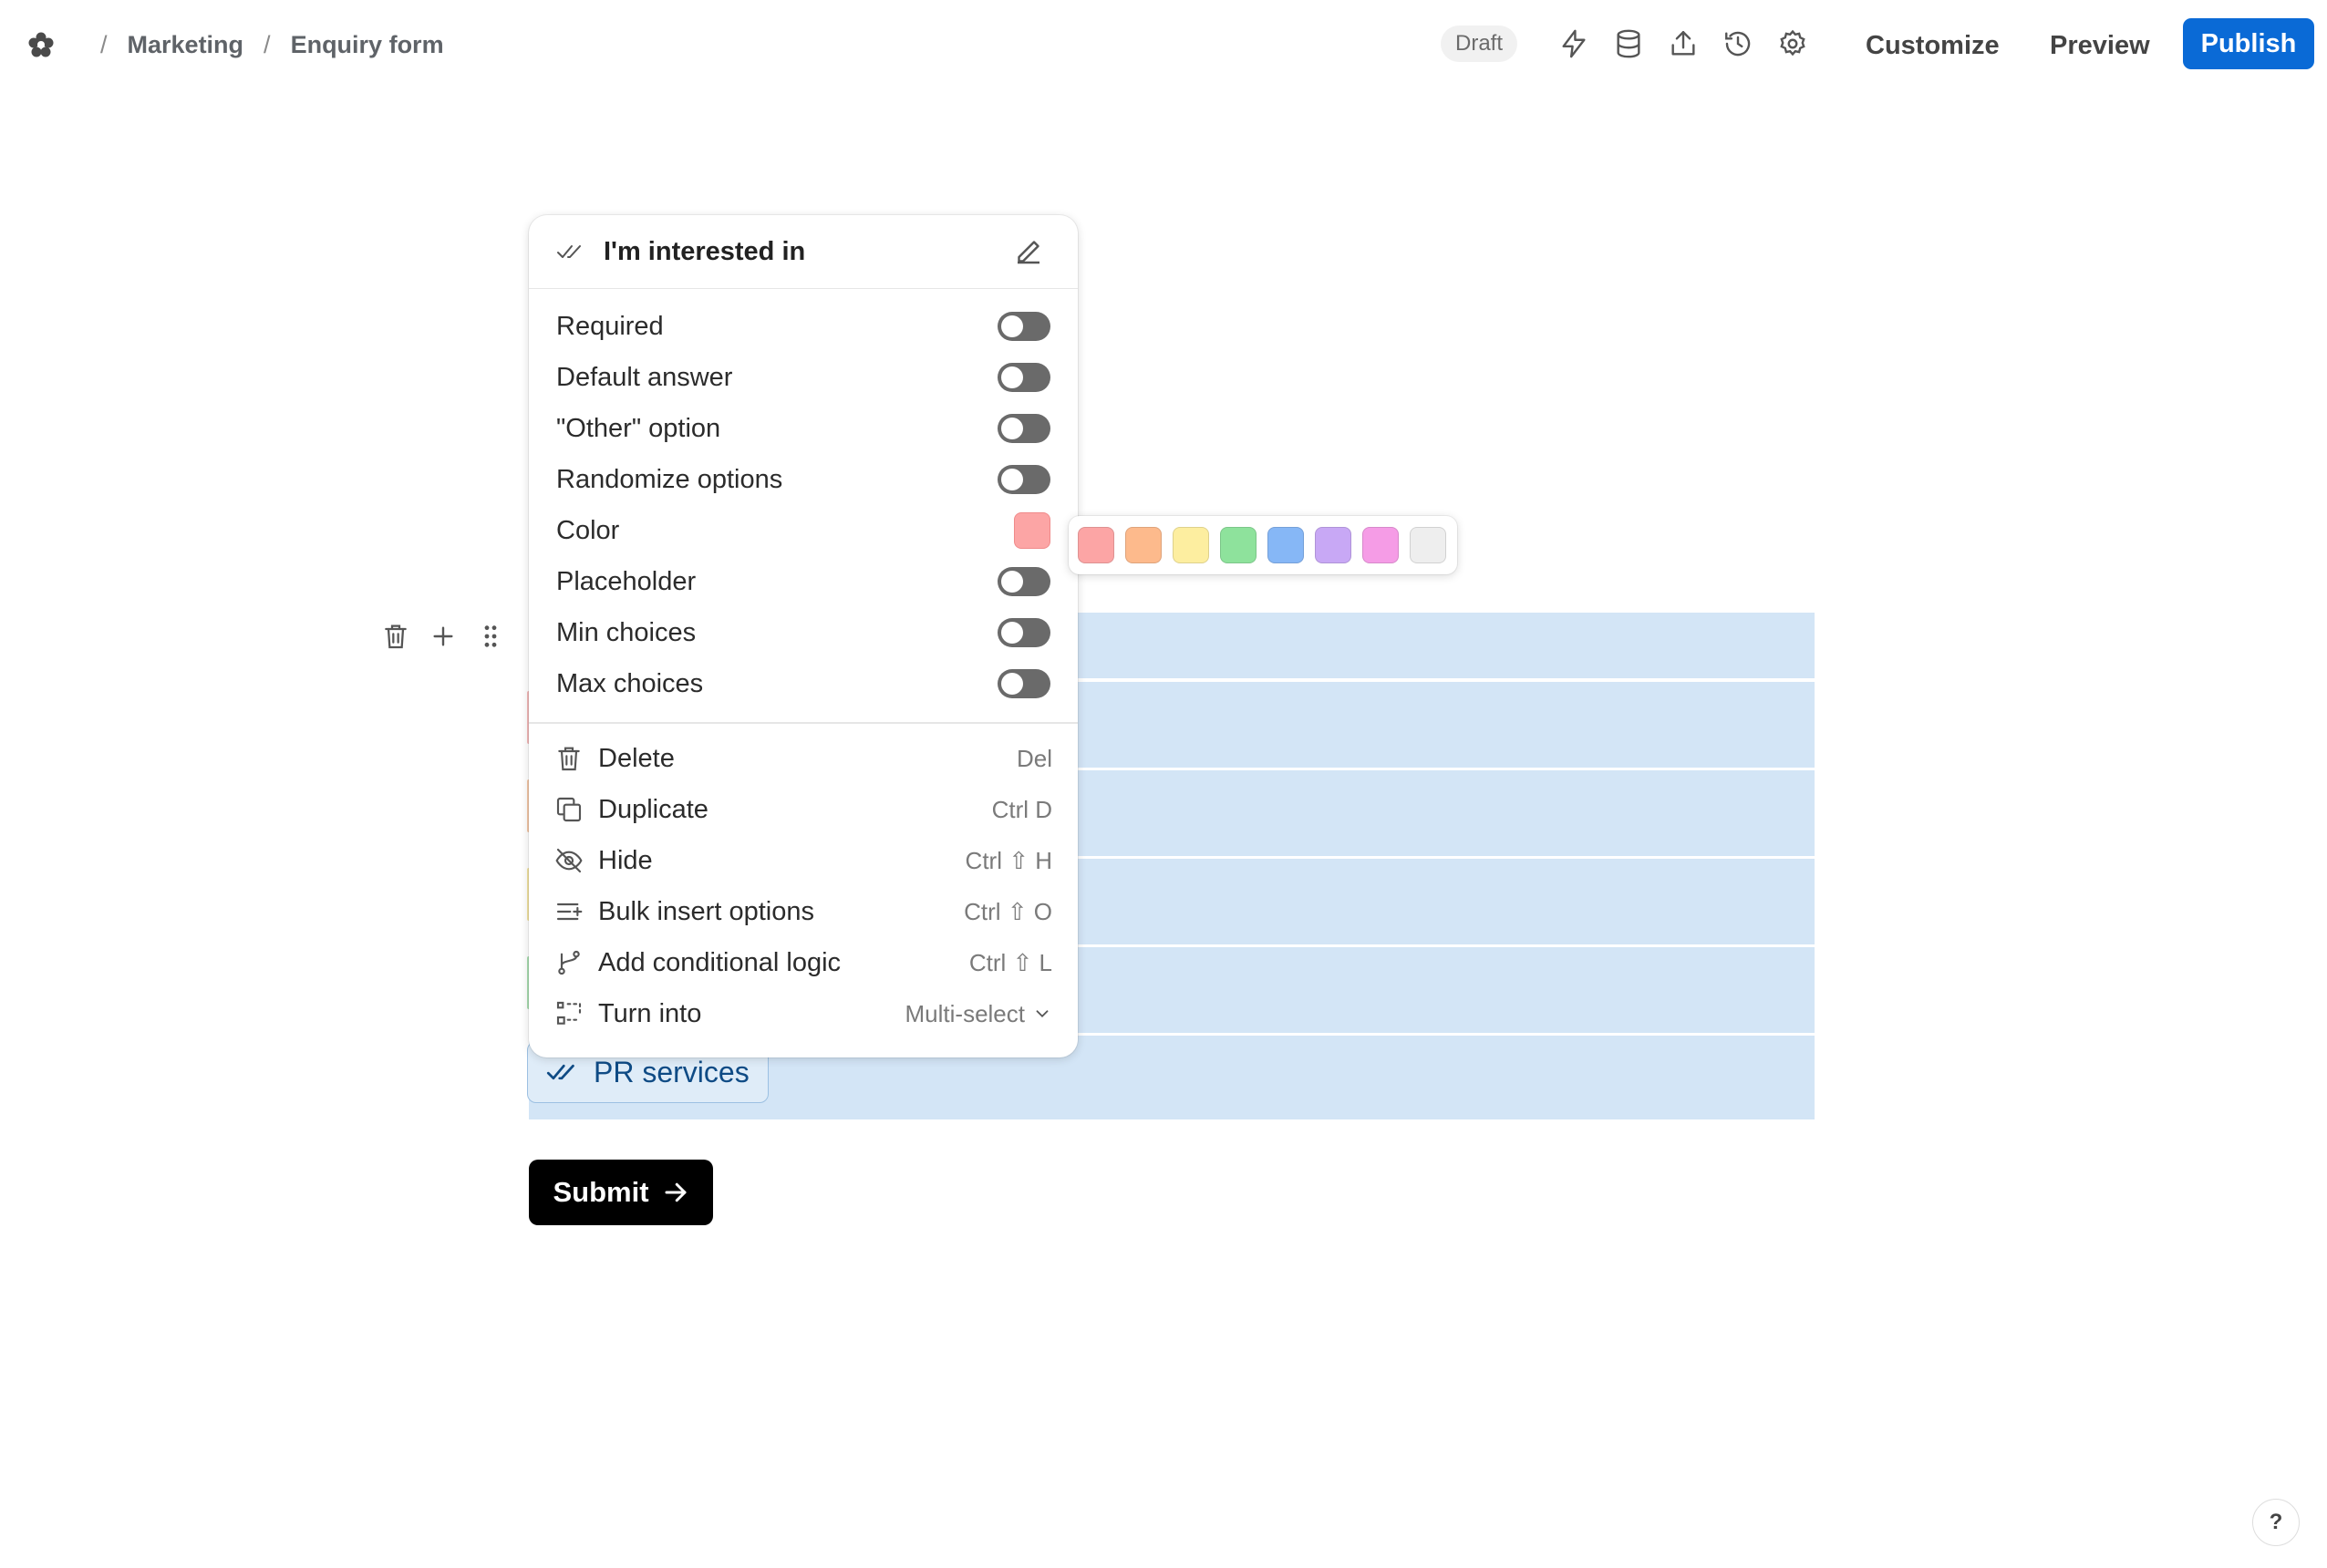  I want to click on setting-randomize-options: Randomize options, so click(803, 479).